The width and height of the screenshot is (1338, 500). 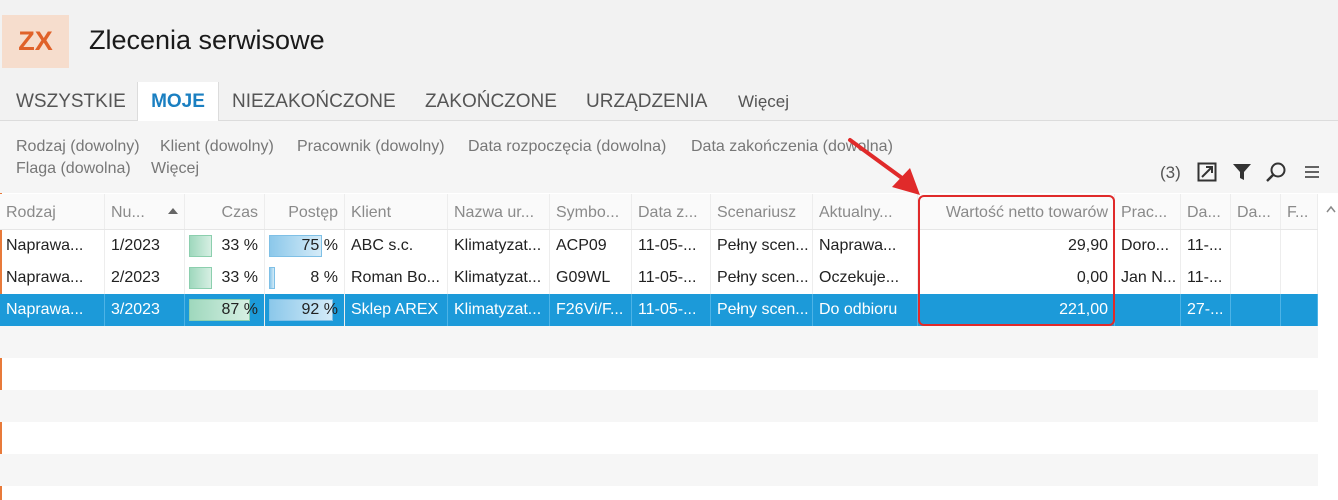 I want to click on column-header-czas: Czas, so click(x=225, y=211).